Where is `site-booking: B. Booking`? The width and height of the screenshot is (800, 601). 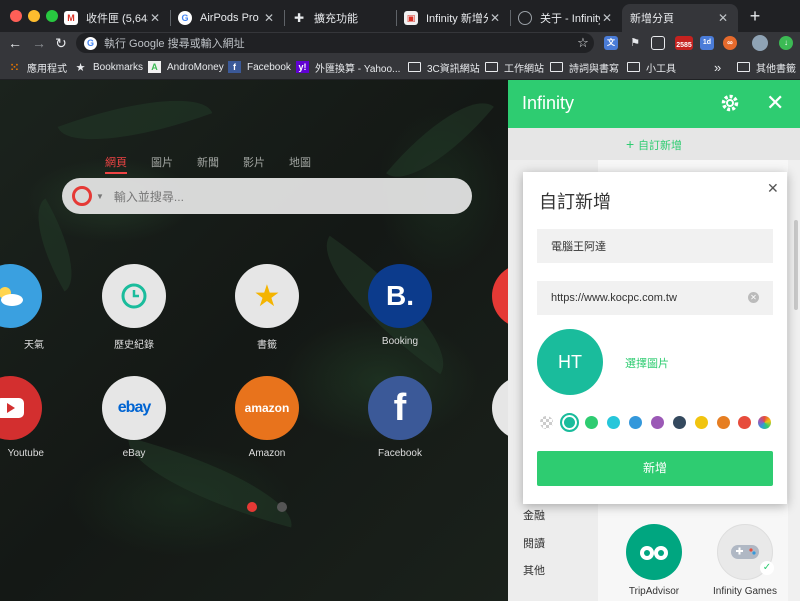 site-booking: B. Booking is located at coordinates (400, 305).